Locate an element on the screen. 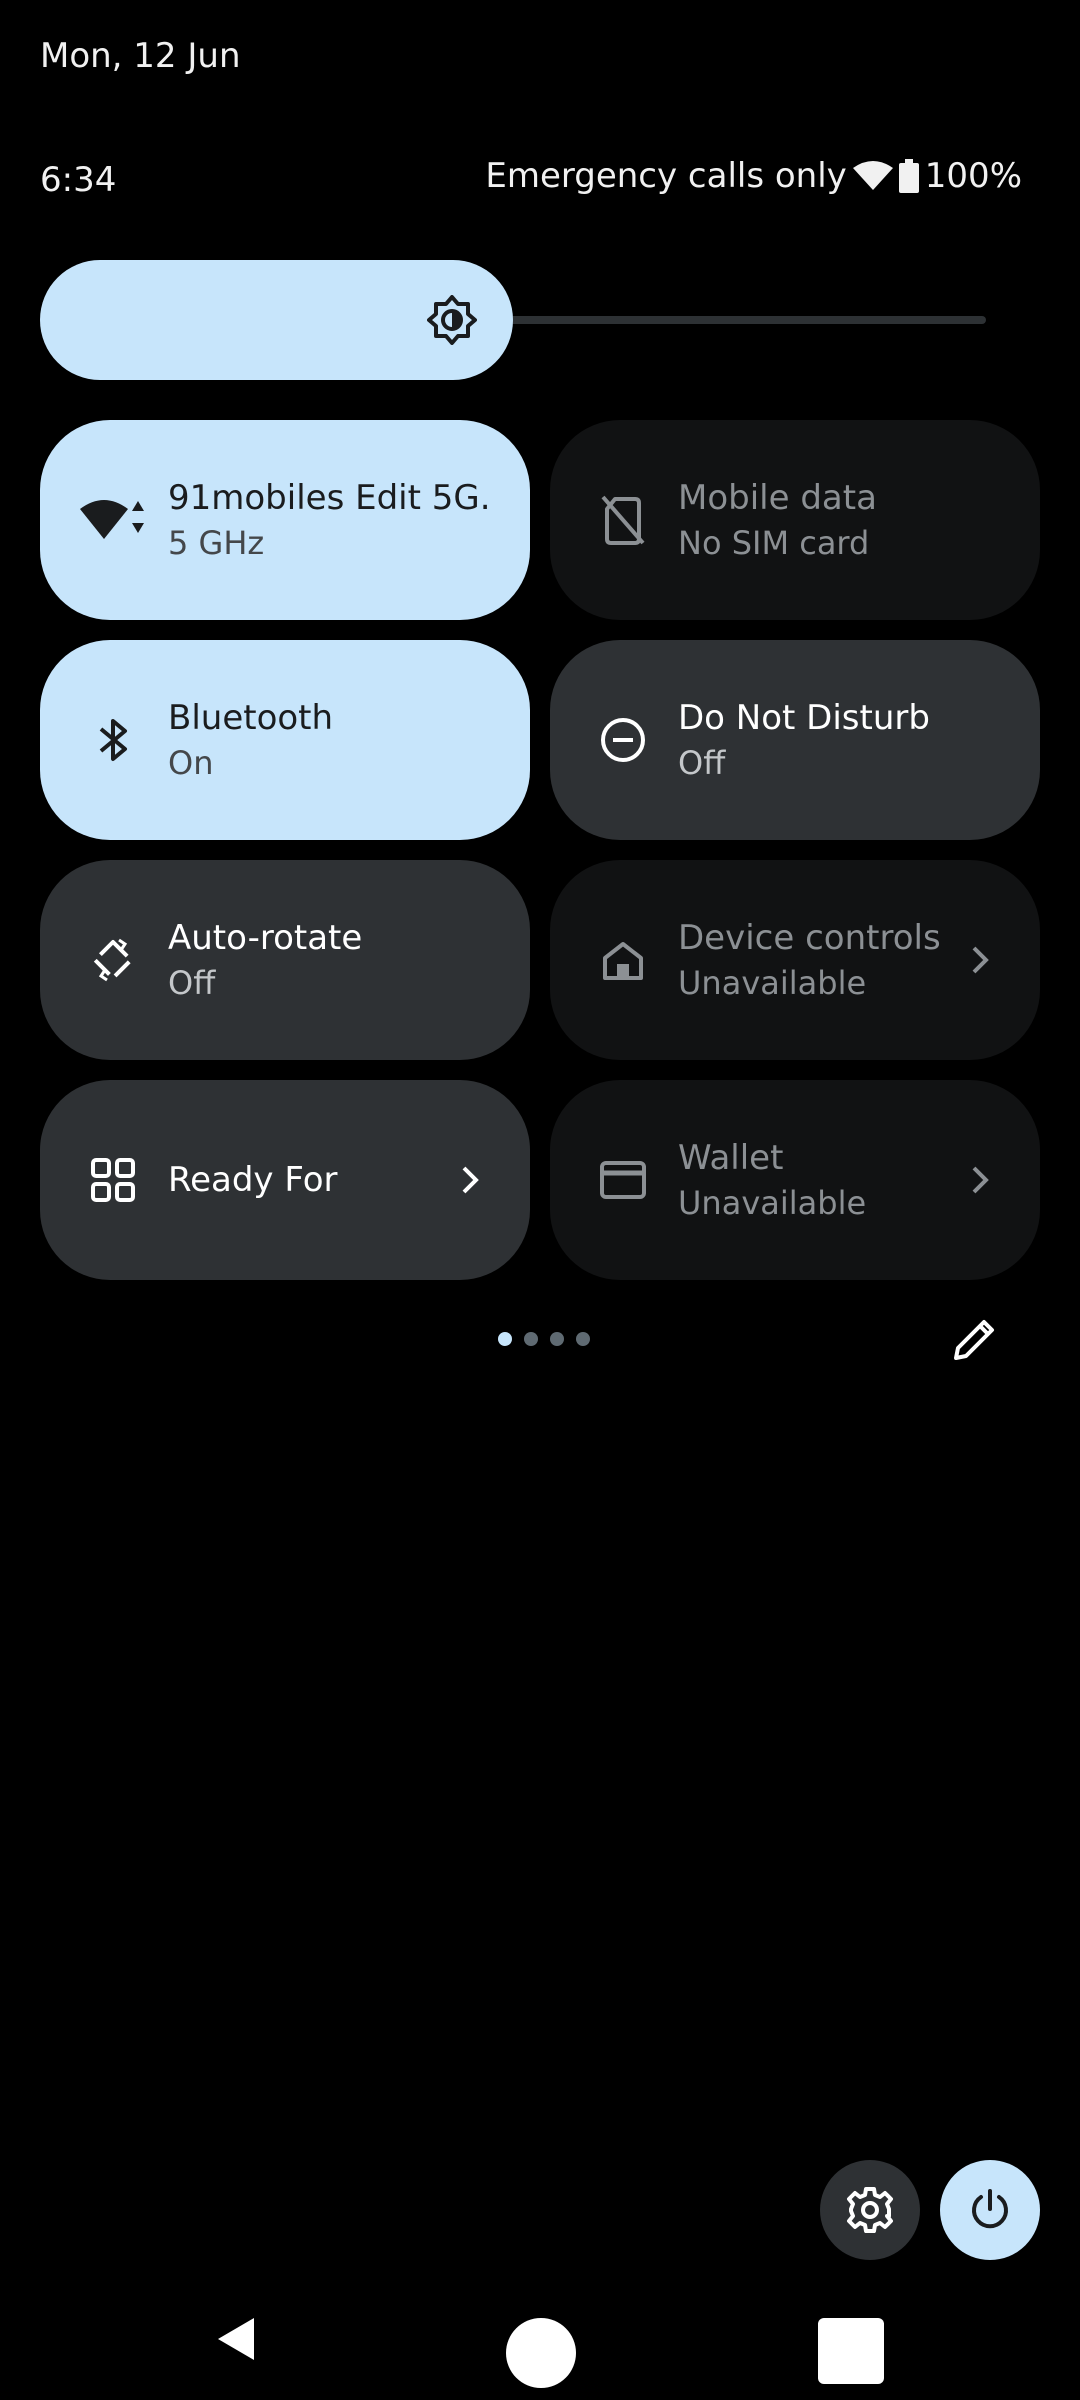  auto-rotate-icon is located at coordinates (113, 960).